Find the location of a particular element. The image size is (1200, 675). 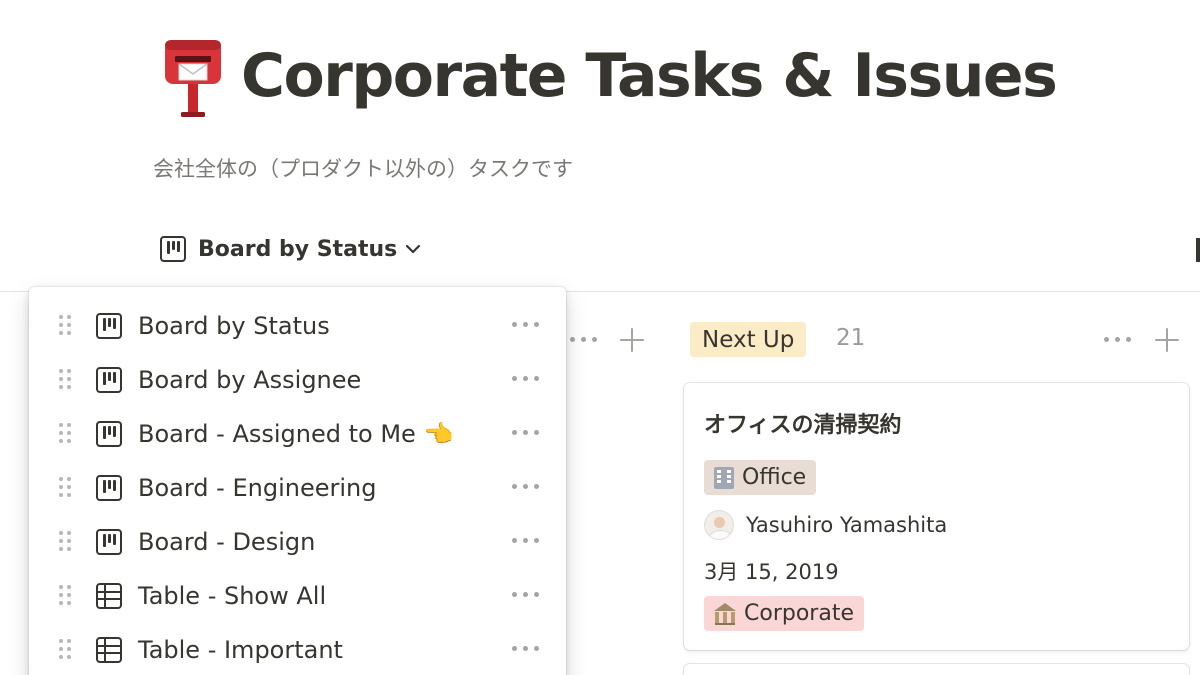

view-item-board-engineering: Board - Engineering is located at coordinates (297, 488).